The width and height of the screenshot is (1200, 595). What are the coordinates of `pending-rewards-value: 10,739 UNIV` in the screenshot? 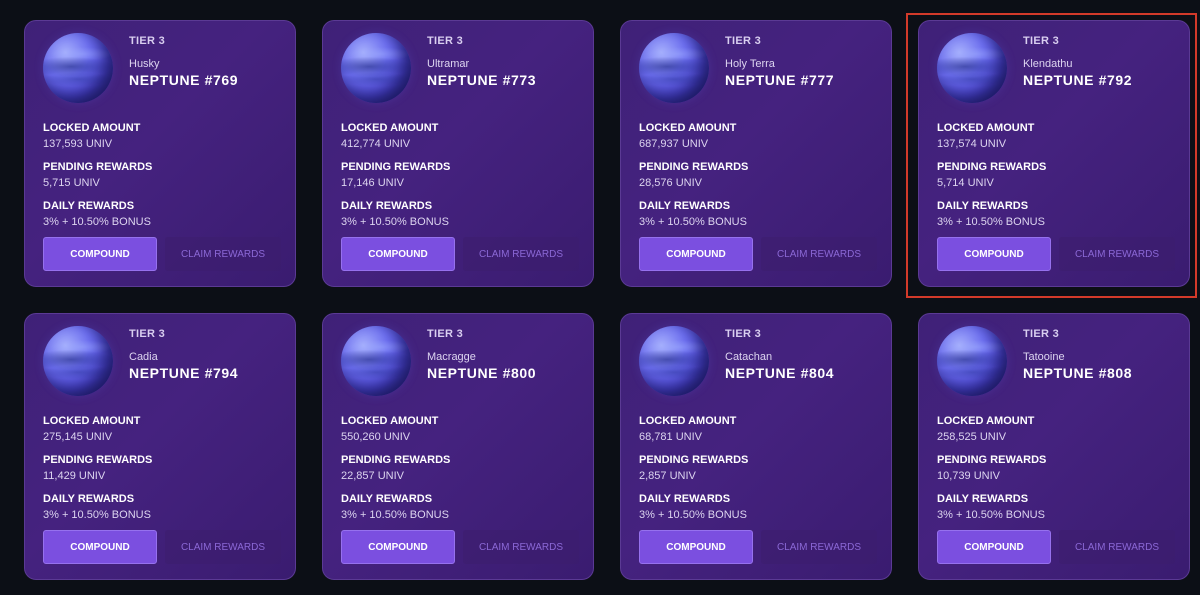 It's located at (968, 476).